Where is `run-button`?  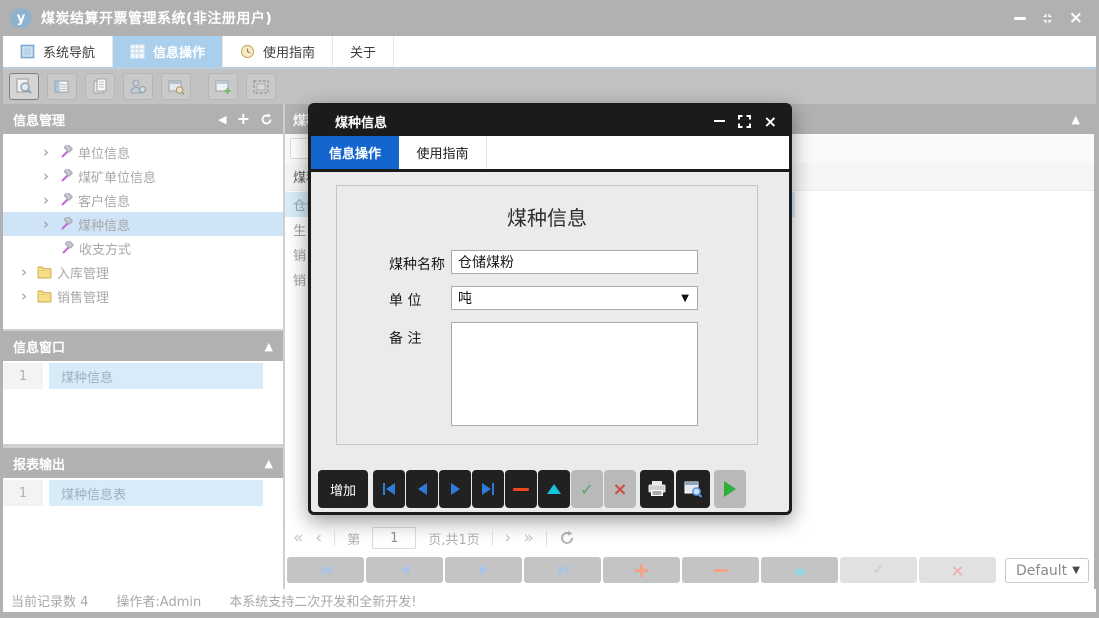
run-button is located at coordinates (730, 489).